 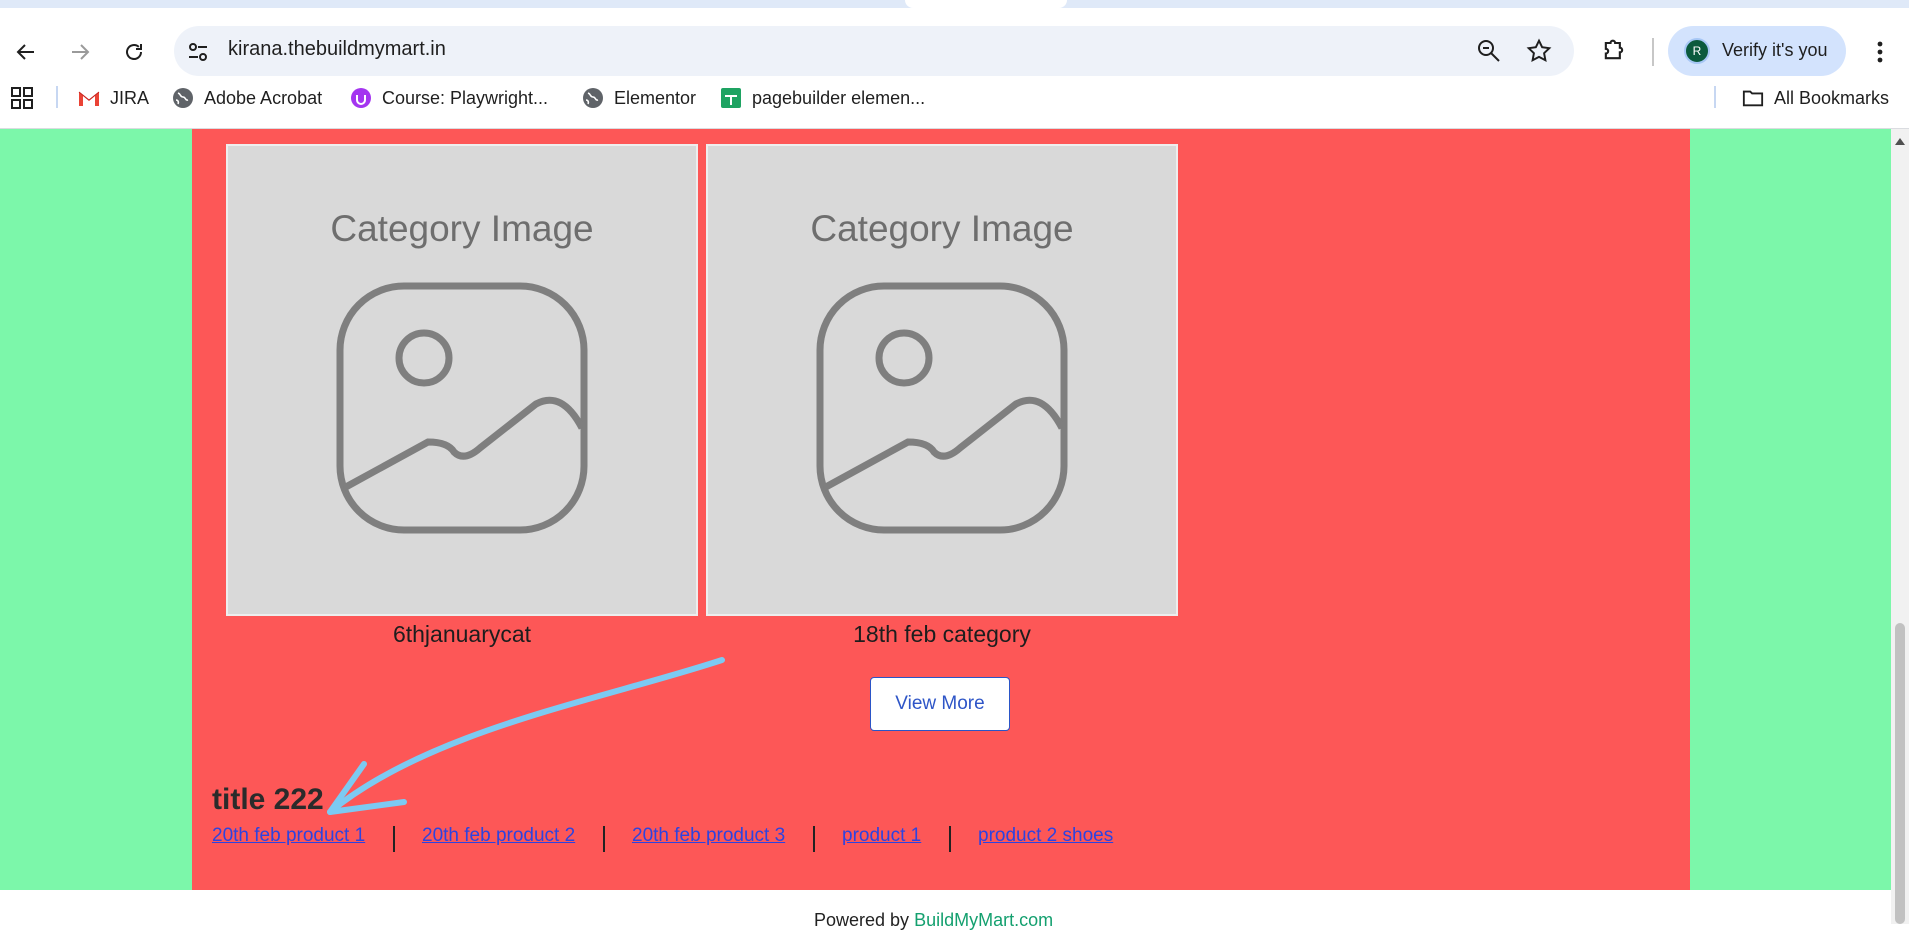 I want to click on product-link: product 1, so click(x=881, y=836).